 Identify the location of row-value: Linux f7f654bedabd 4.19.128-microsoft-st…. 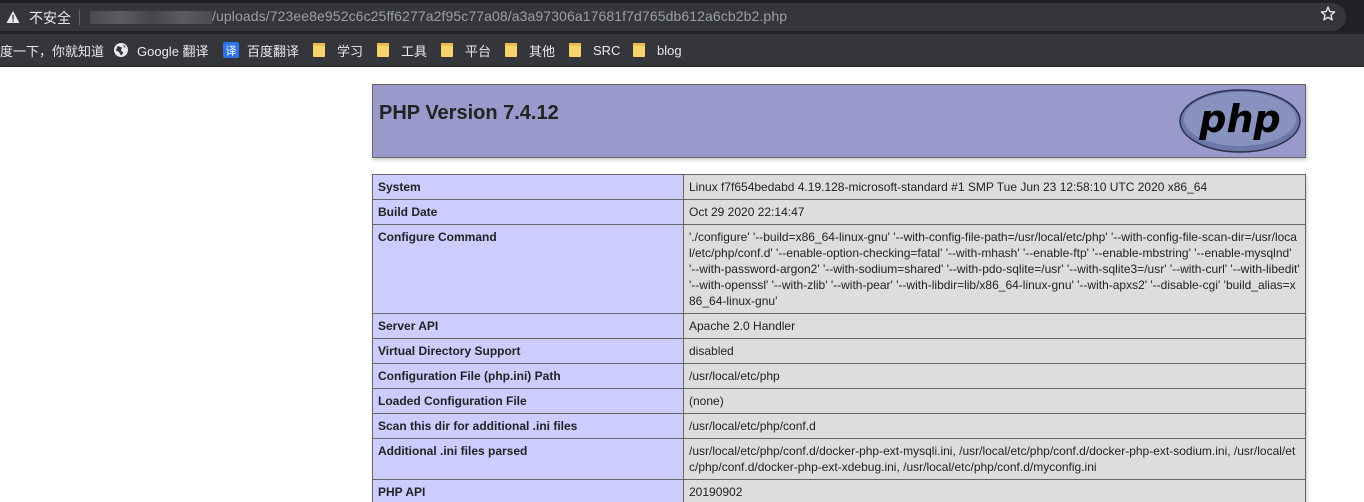
(994, 187).